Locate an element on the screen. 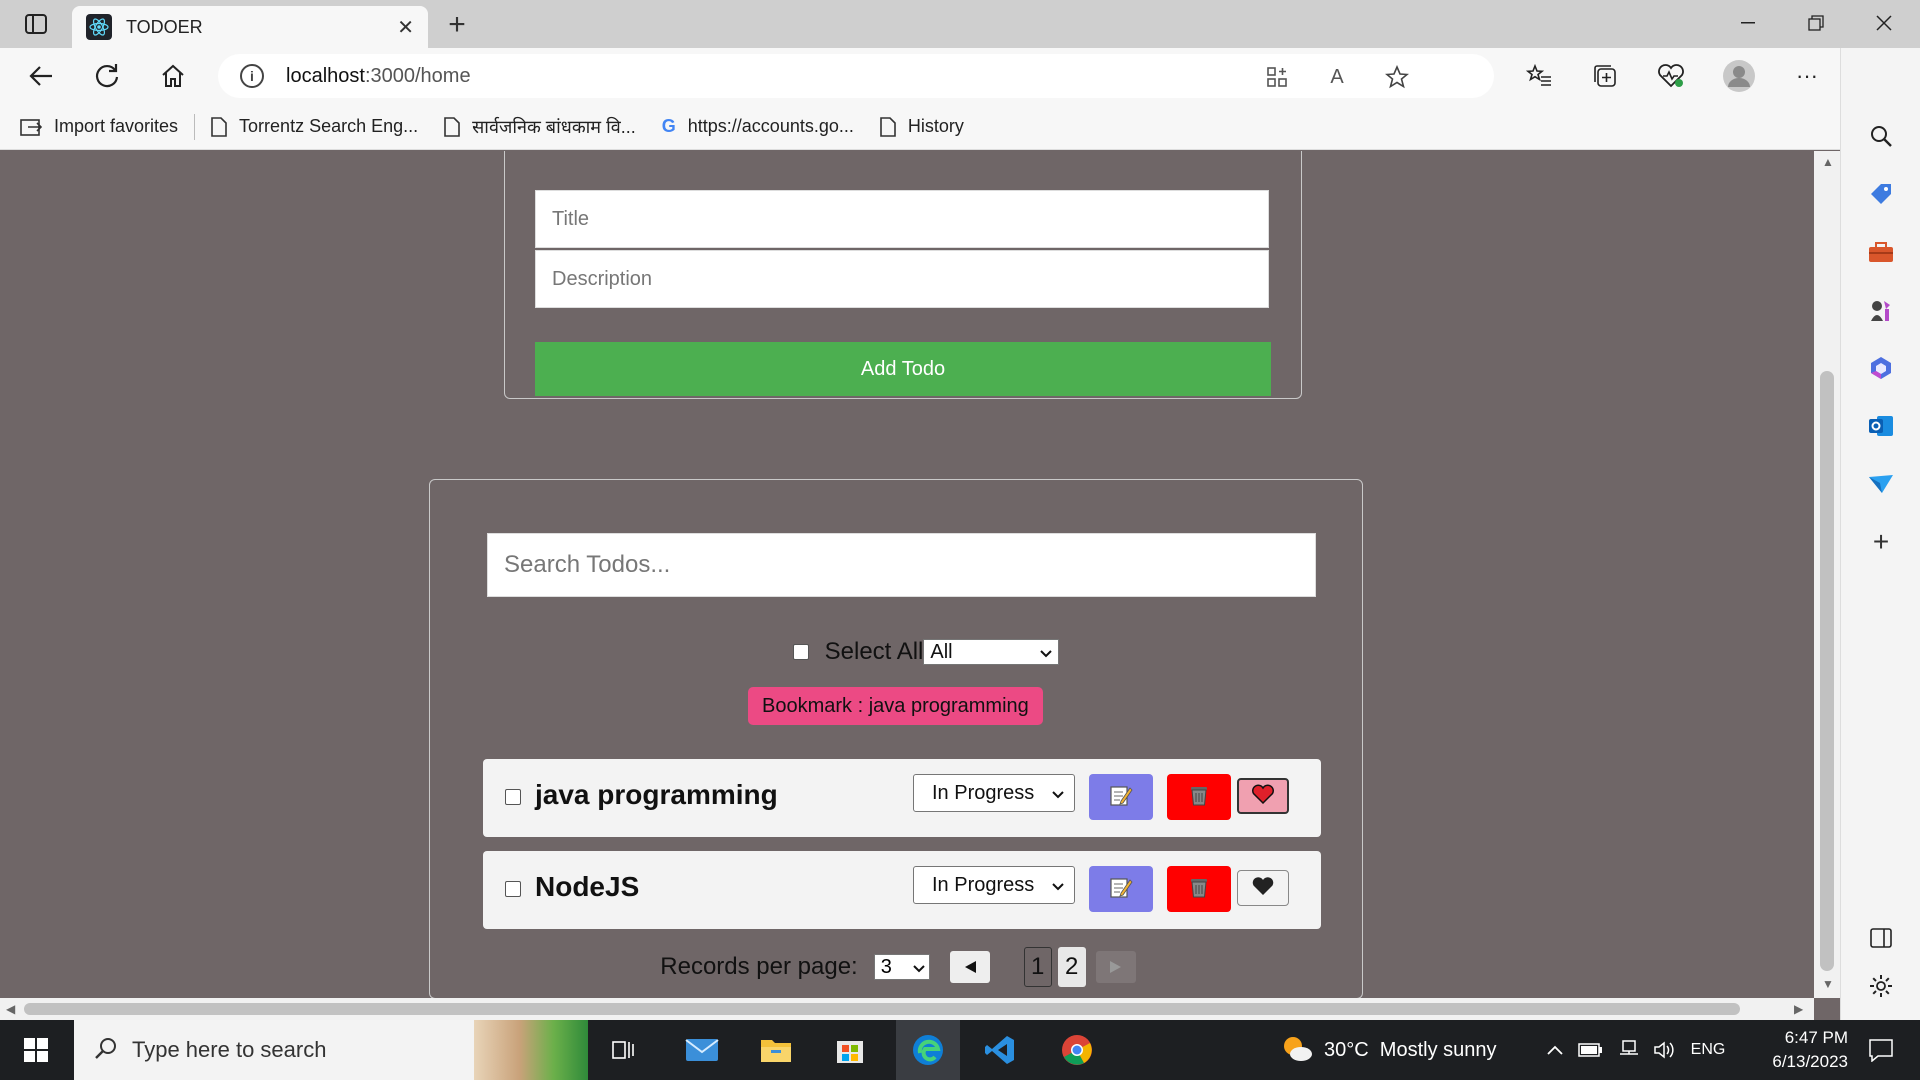 The image size is (1920, 1080). memo-edit-icon is located at coordinates (1121, 889).